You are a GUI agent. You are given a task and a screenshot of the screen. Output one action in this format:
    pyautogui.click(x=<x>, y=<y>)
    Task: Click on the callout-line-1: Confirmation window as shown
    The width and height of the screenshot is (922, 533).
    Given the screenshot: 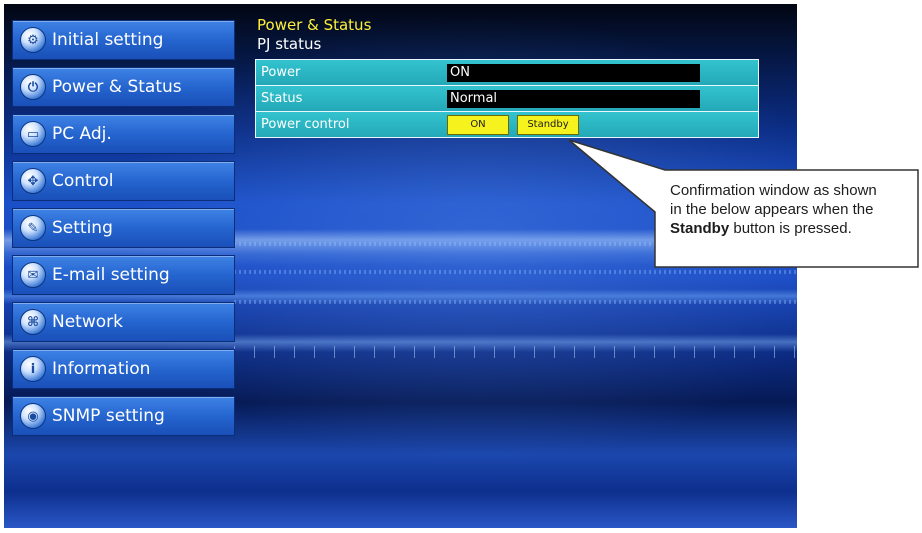 What is the action you would take?
    pyautogui.click(x=773, y=190)
    